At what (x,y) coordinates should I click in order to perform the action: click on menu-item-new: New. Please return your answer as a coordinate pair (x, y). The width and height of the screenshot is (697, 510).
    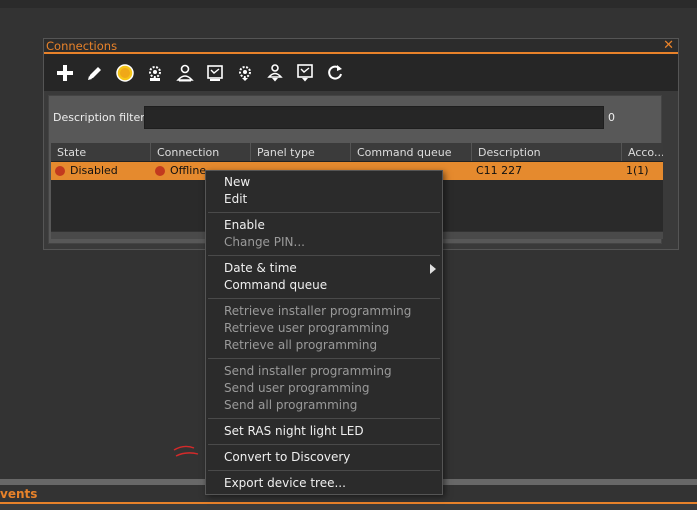
    Looking at the image, I should click on (324, 182).